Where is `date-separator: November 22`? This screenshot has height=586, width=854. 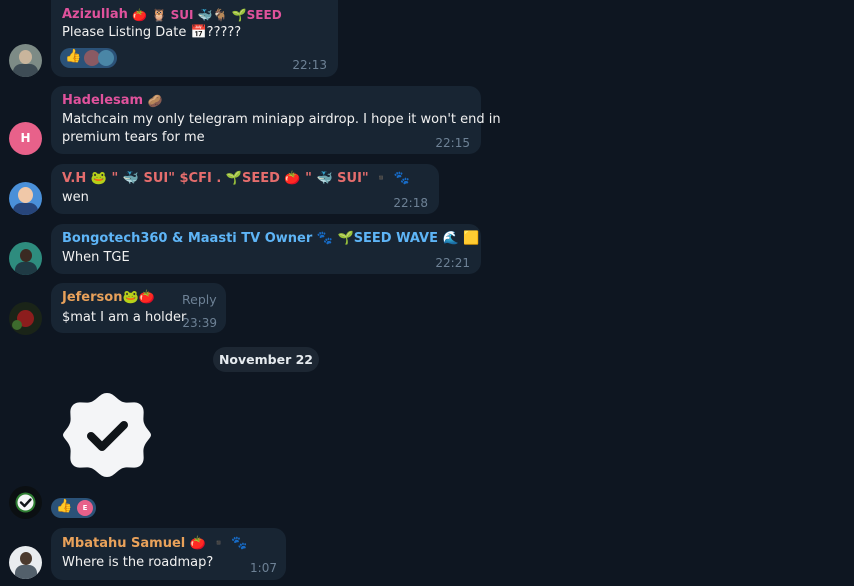
date-separator: November 22 is located at coordinates (266, 359).